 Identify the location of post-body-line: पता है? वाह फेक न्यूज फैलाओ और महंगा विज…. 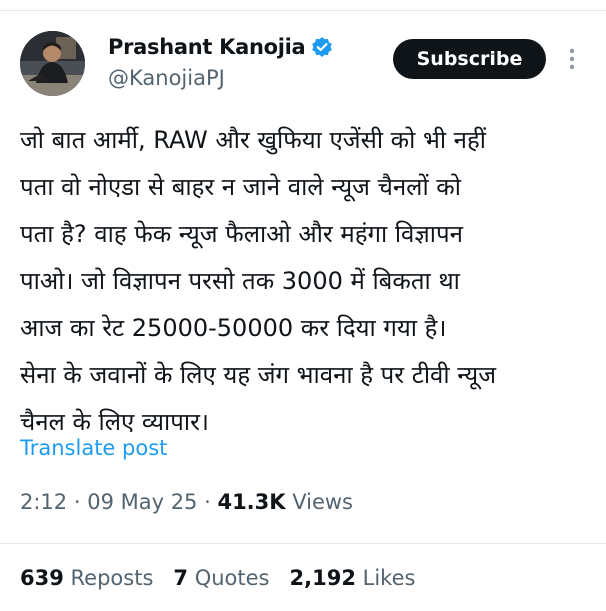
(241, 234).